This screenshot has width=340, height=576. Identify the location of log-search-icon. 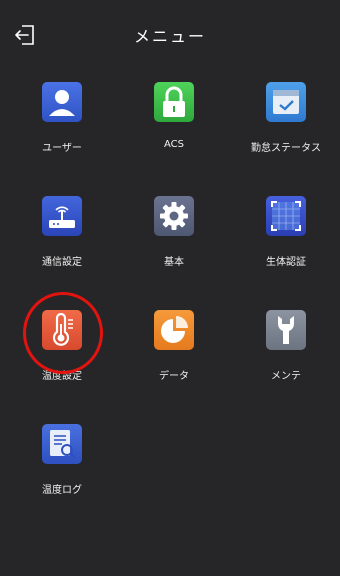
(62, 444).